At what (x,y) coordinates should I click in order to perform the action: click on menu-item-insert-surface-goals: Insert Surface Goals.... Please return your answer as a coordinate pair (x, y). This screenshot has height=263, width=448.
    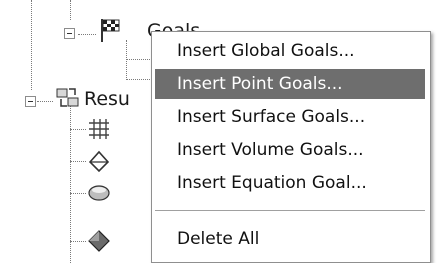
    Looking at the image, I should click on (290, 117).